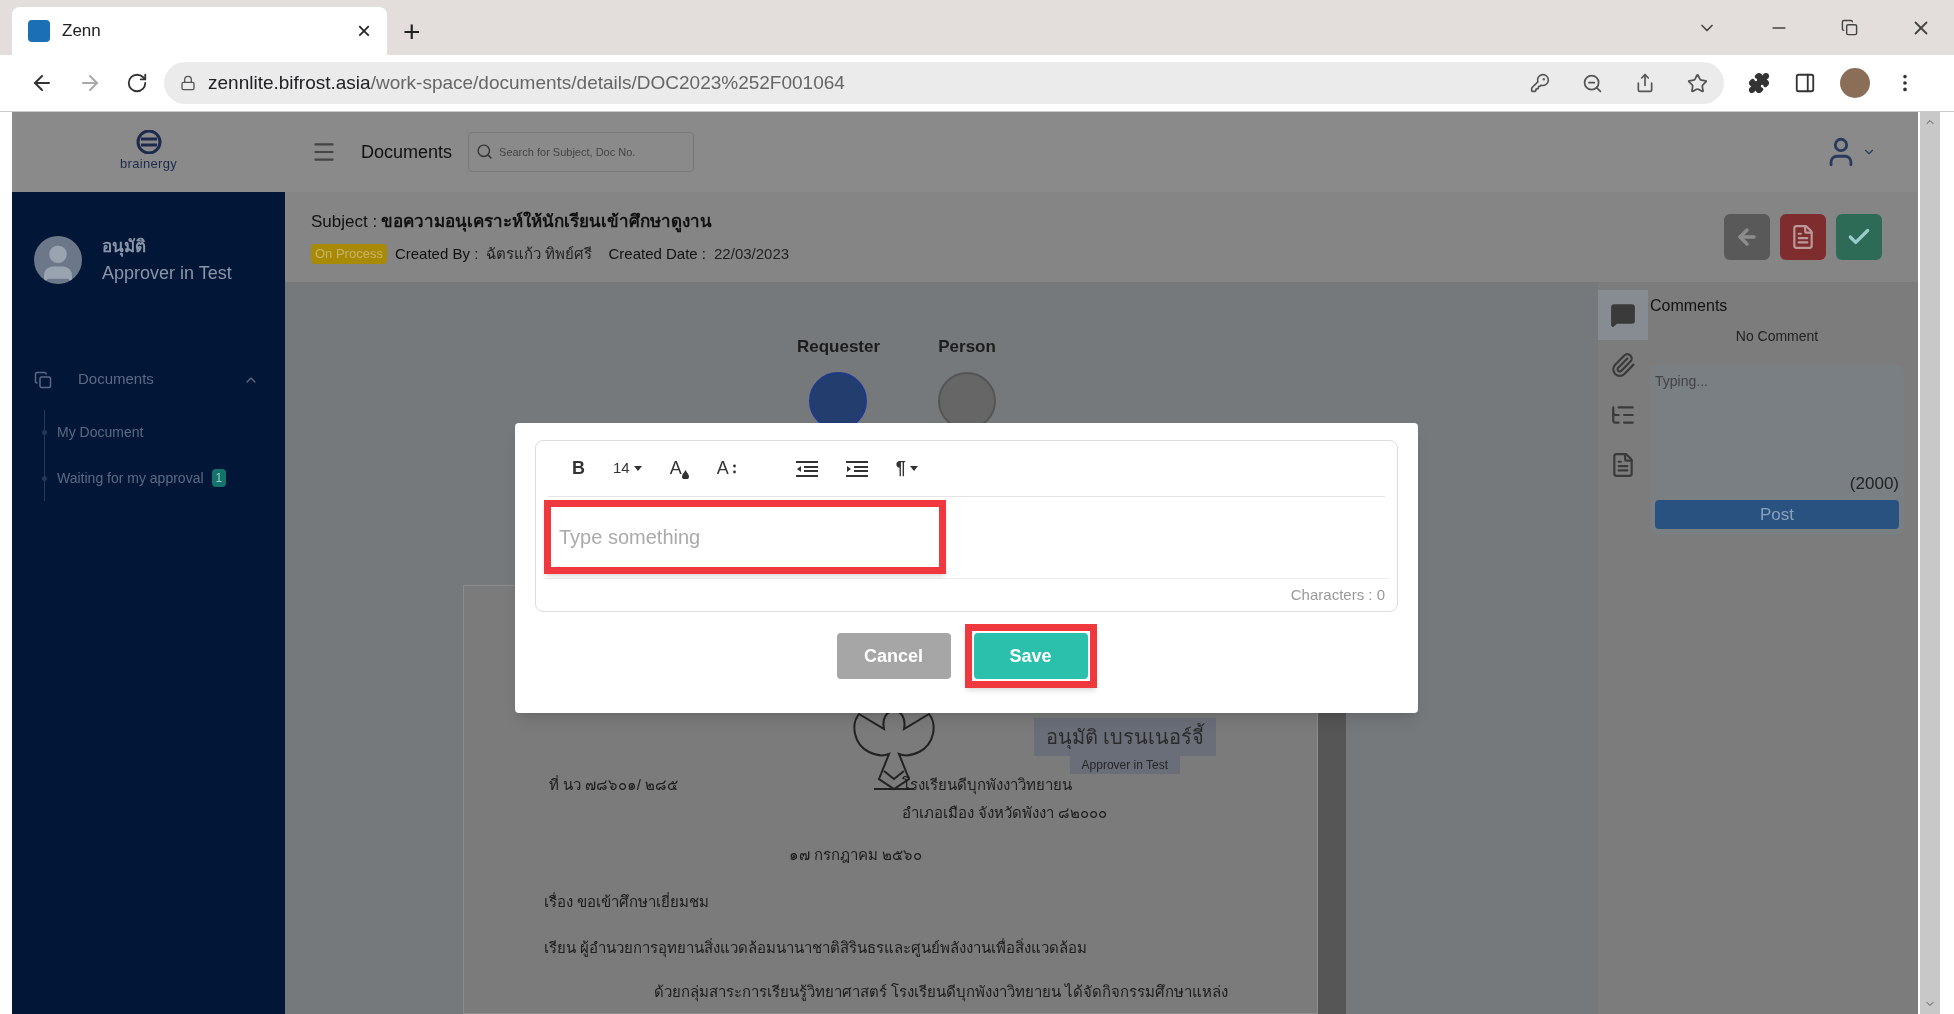 Image resolution: width=1954 pixels, height=1014 pixels. I want to click on letter-reference: ที่ นว ๗๘๖๐๑/ ๒๘๕, so click(613, 784).